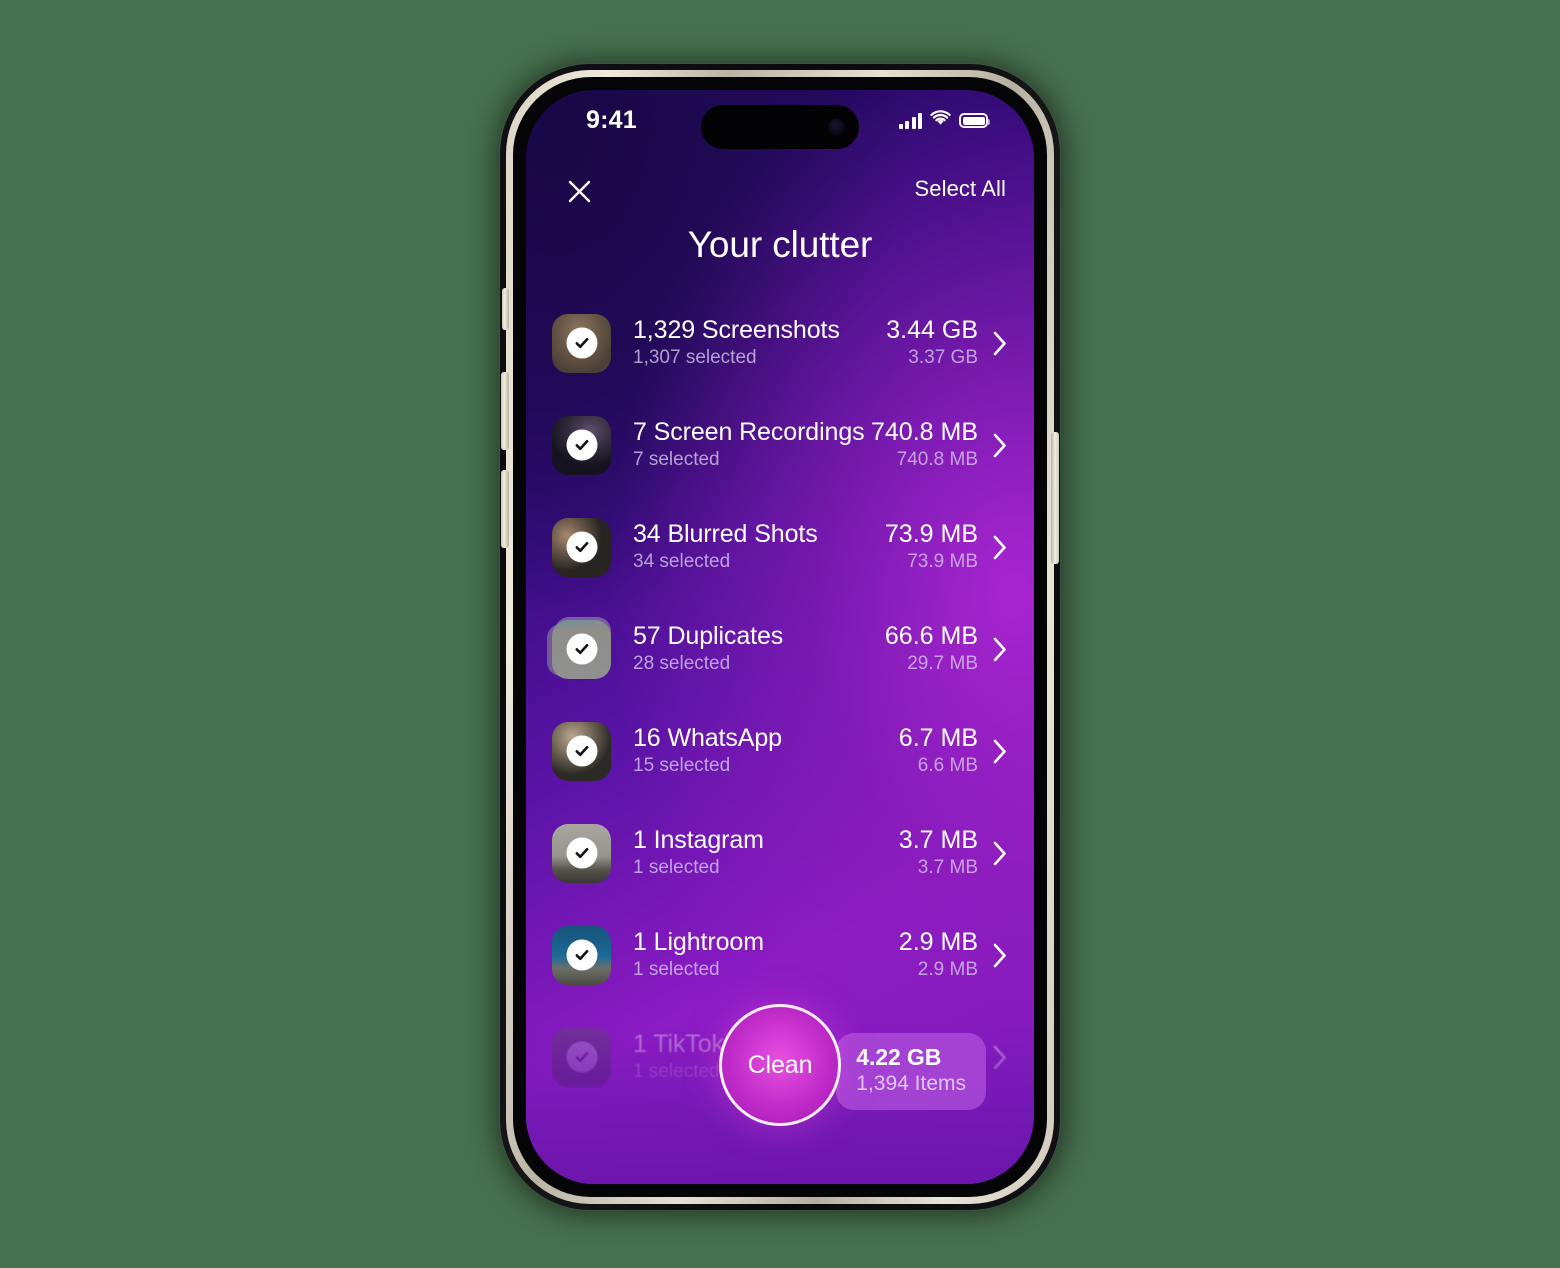  I want to click on list-item: 16 WhatsApp 15 selected 6.7 MB 6.6 MB, so click(780, 751).